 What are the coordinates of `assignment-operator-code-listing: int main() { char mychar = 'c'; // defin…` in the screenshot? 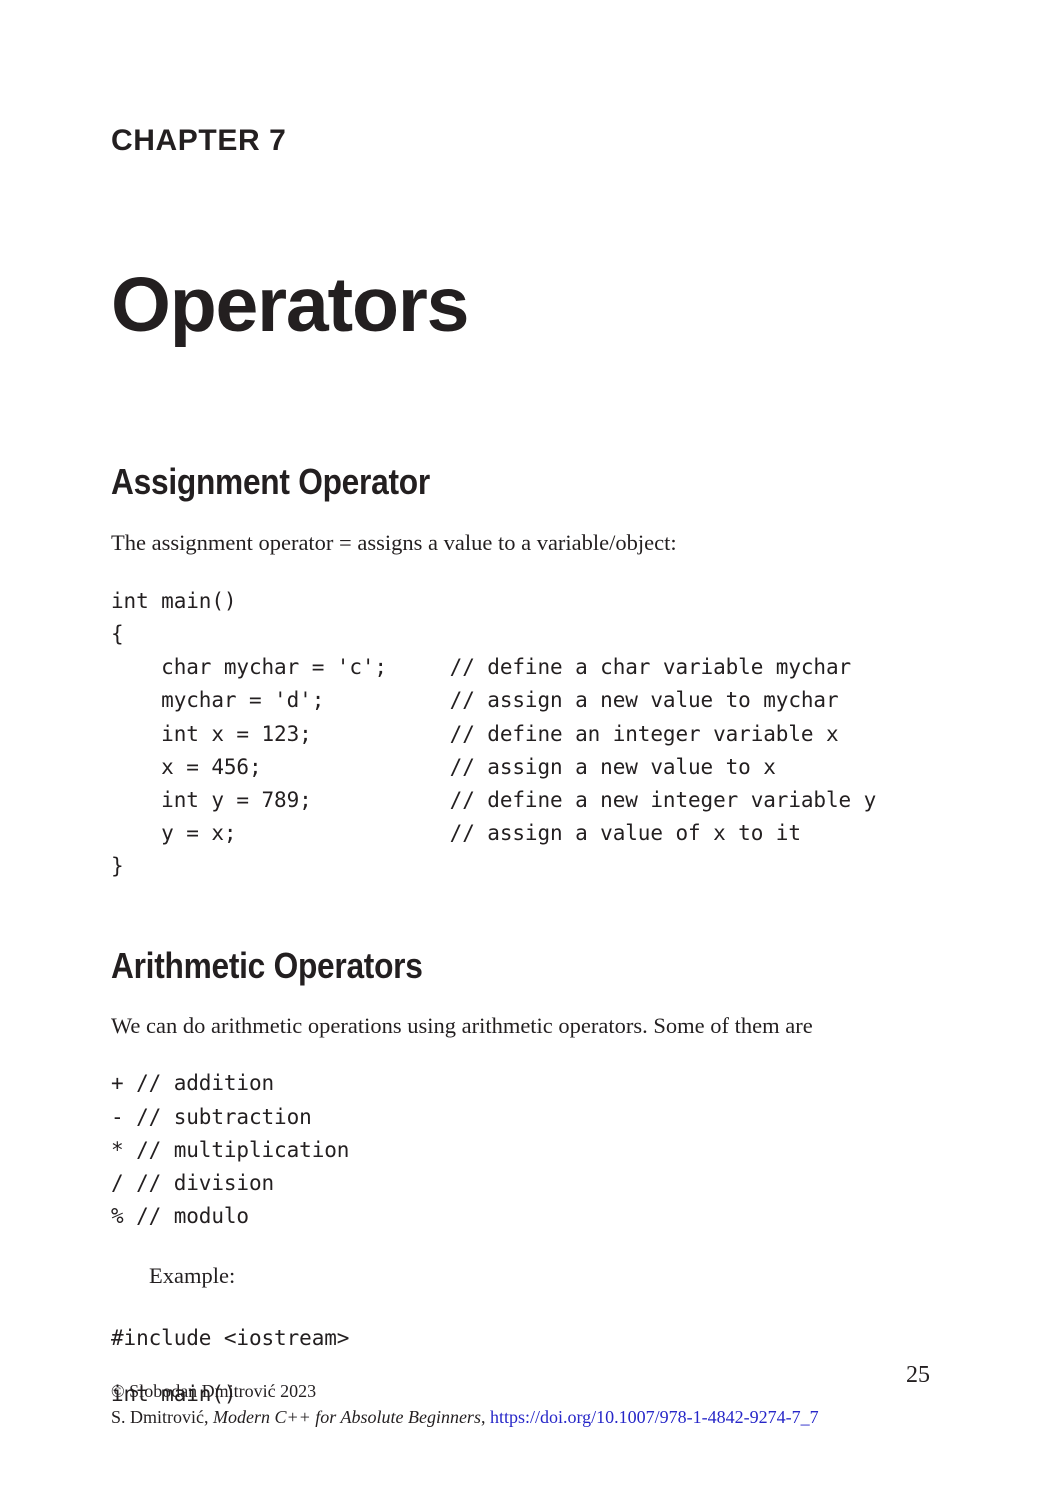 It's located at (494, 733).